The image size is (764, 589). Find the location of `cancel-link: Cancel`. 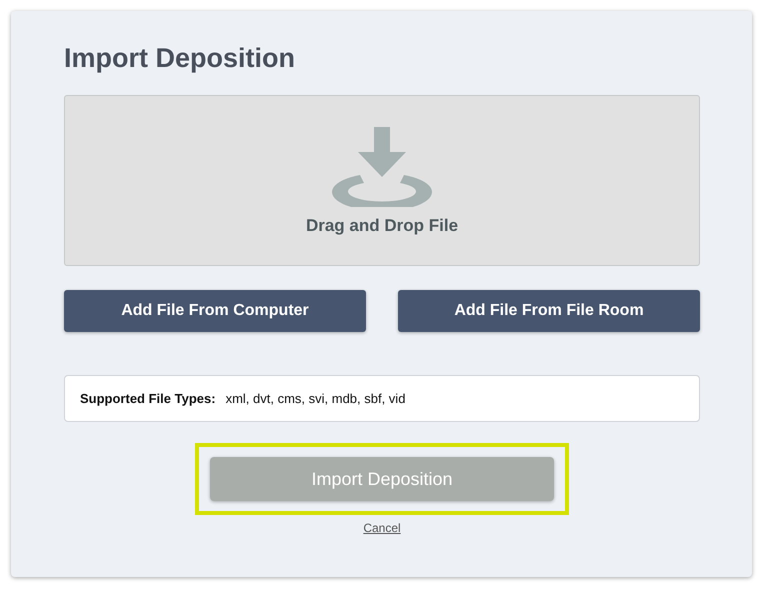

cancel-link: Cancel is located at coordinates (382, 528).